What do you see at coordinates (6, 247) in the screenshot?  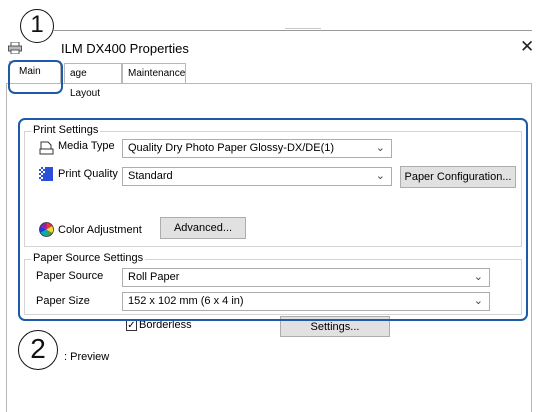 I see `panel-border-left` at bounding box center [6, 247].